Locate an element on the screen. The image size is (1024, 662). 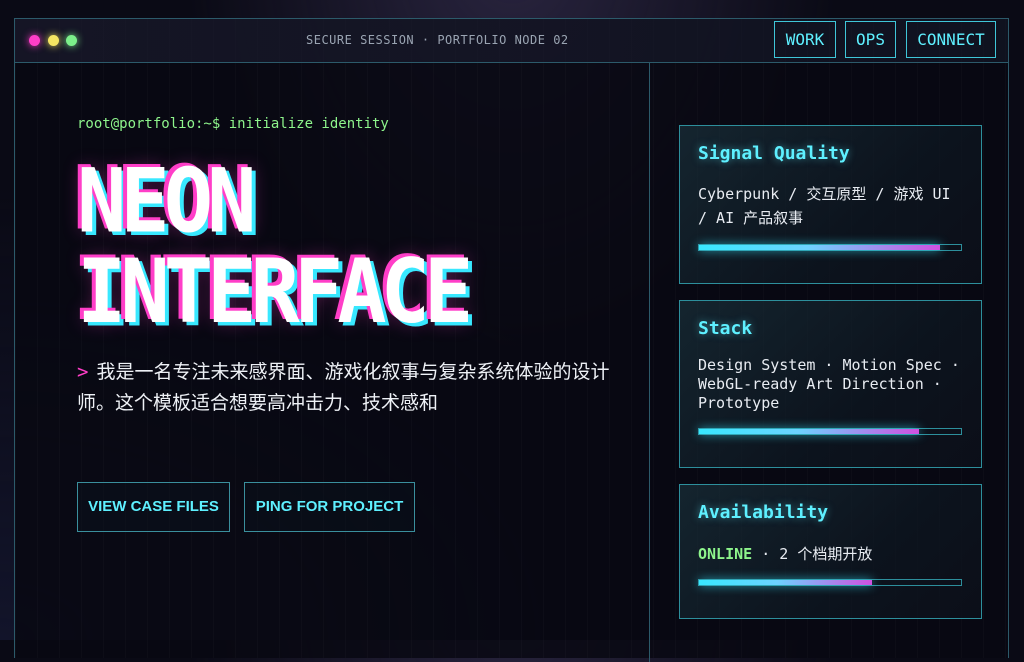
nav-ops-link: OPS is located at coordinates (870, 39).